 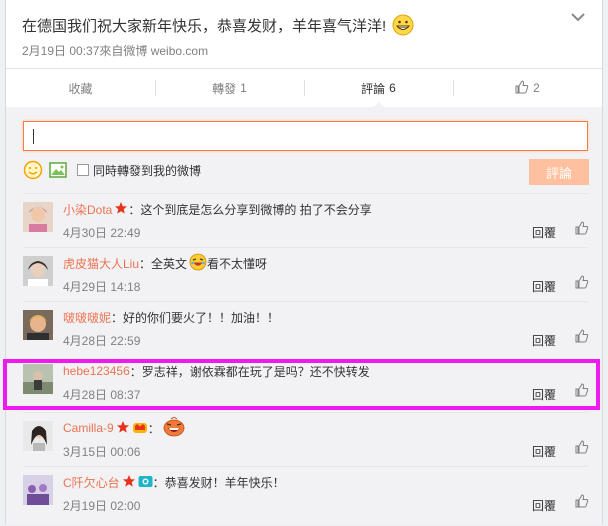 I want to click on comment-item: 啵啵啵妮 ：好的你们要火了！！加油！！ 4月28日 22:59 回覆, so click(x=304, y=328).